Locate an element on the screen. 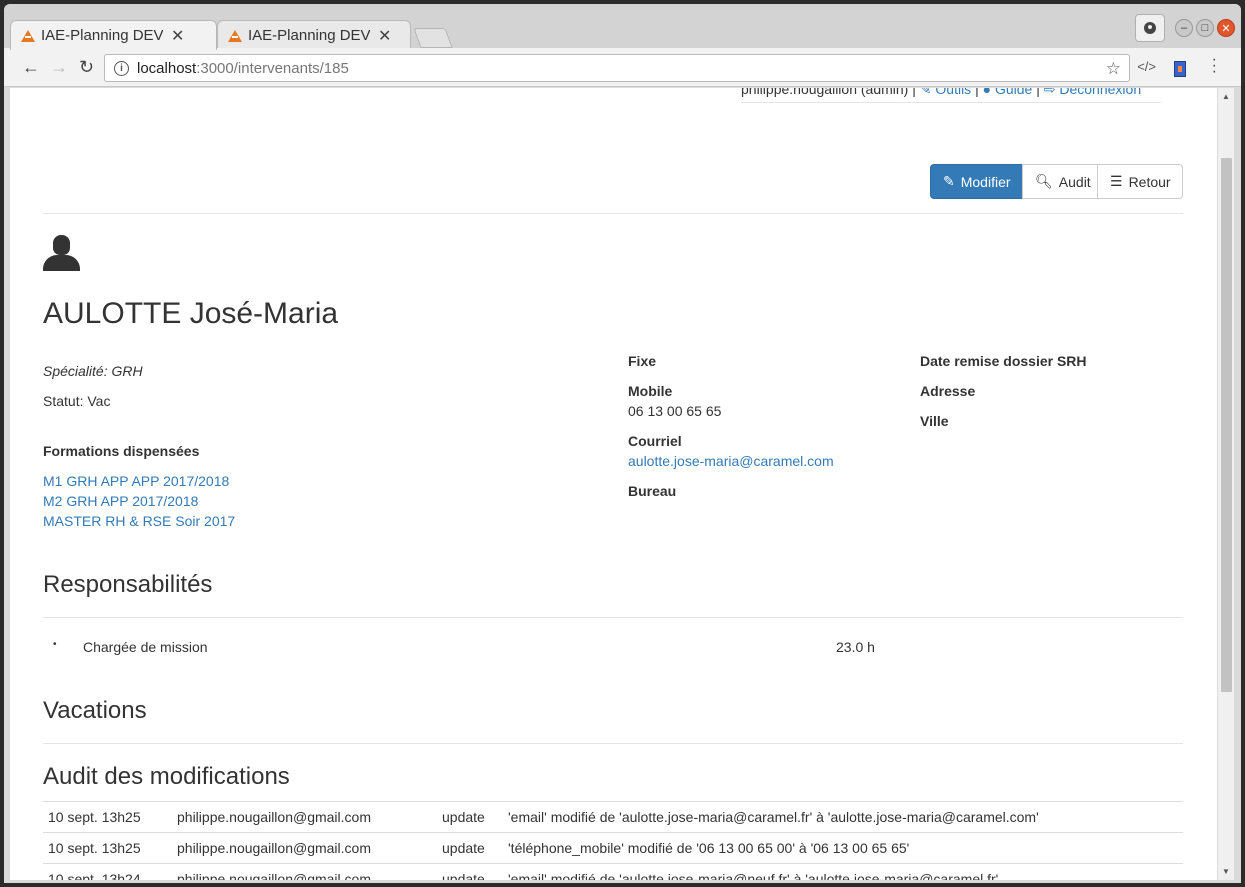 The height and width of the screenshot is (887, 1245). logout-icon: ⇨ is located at coordinates (1049, 92).